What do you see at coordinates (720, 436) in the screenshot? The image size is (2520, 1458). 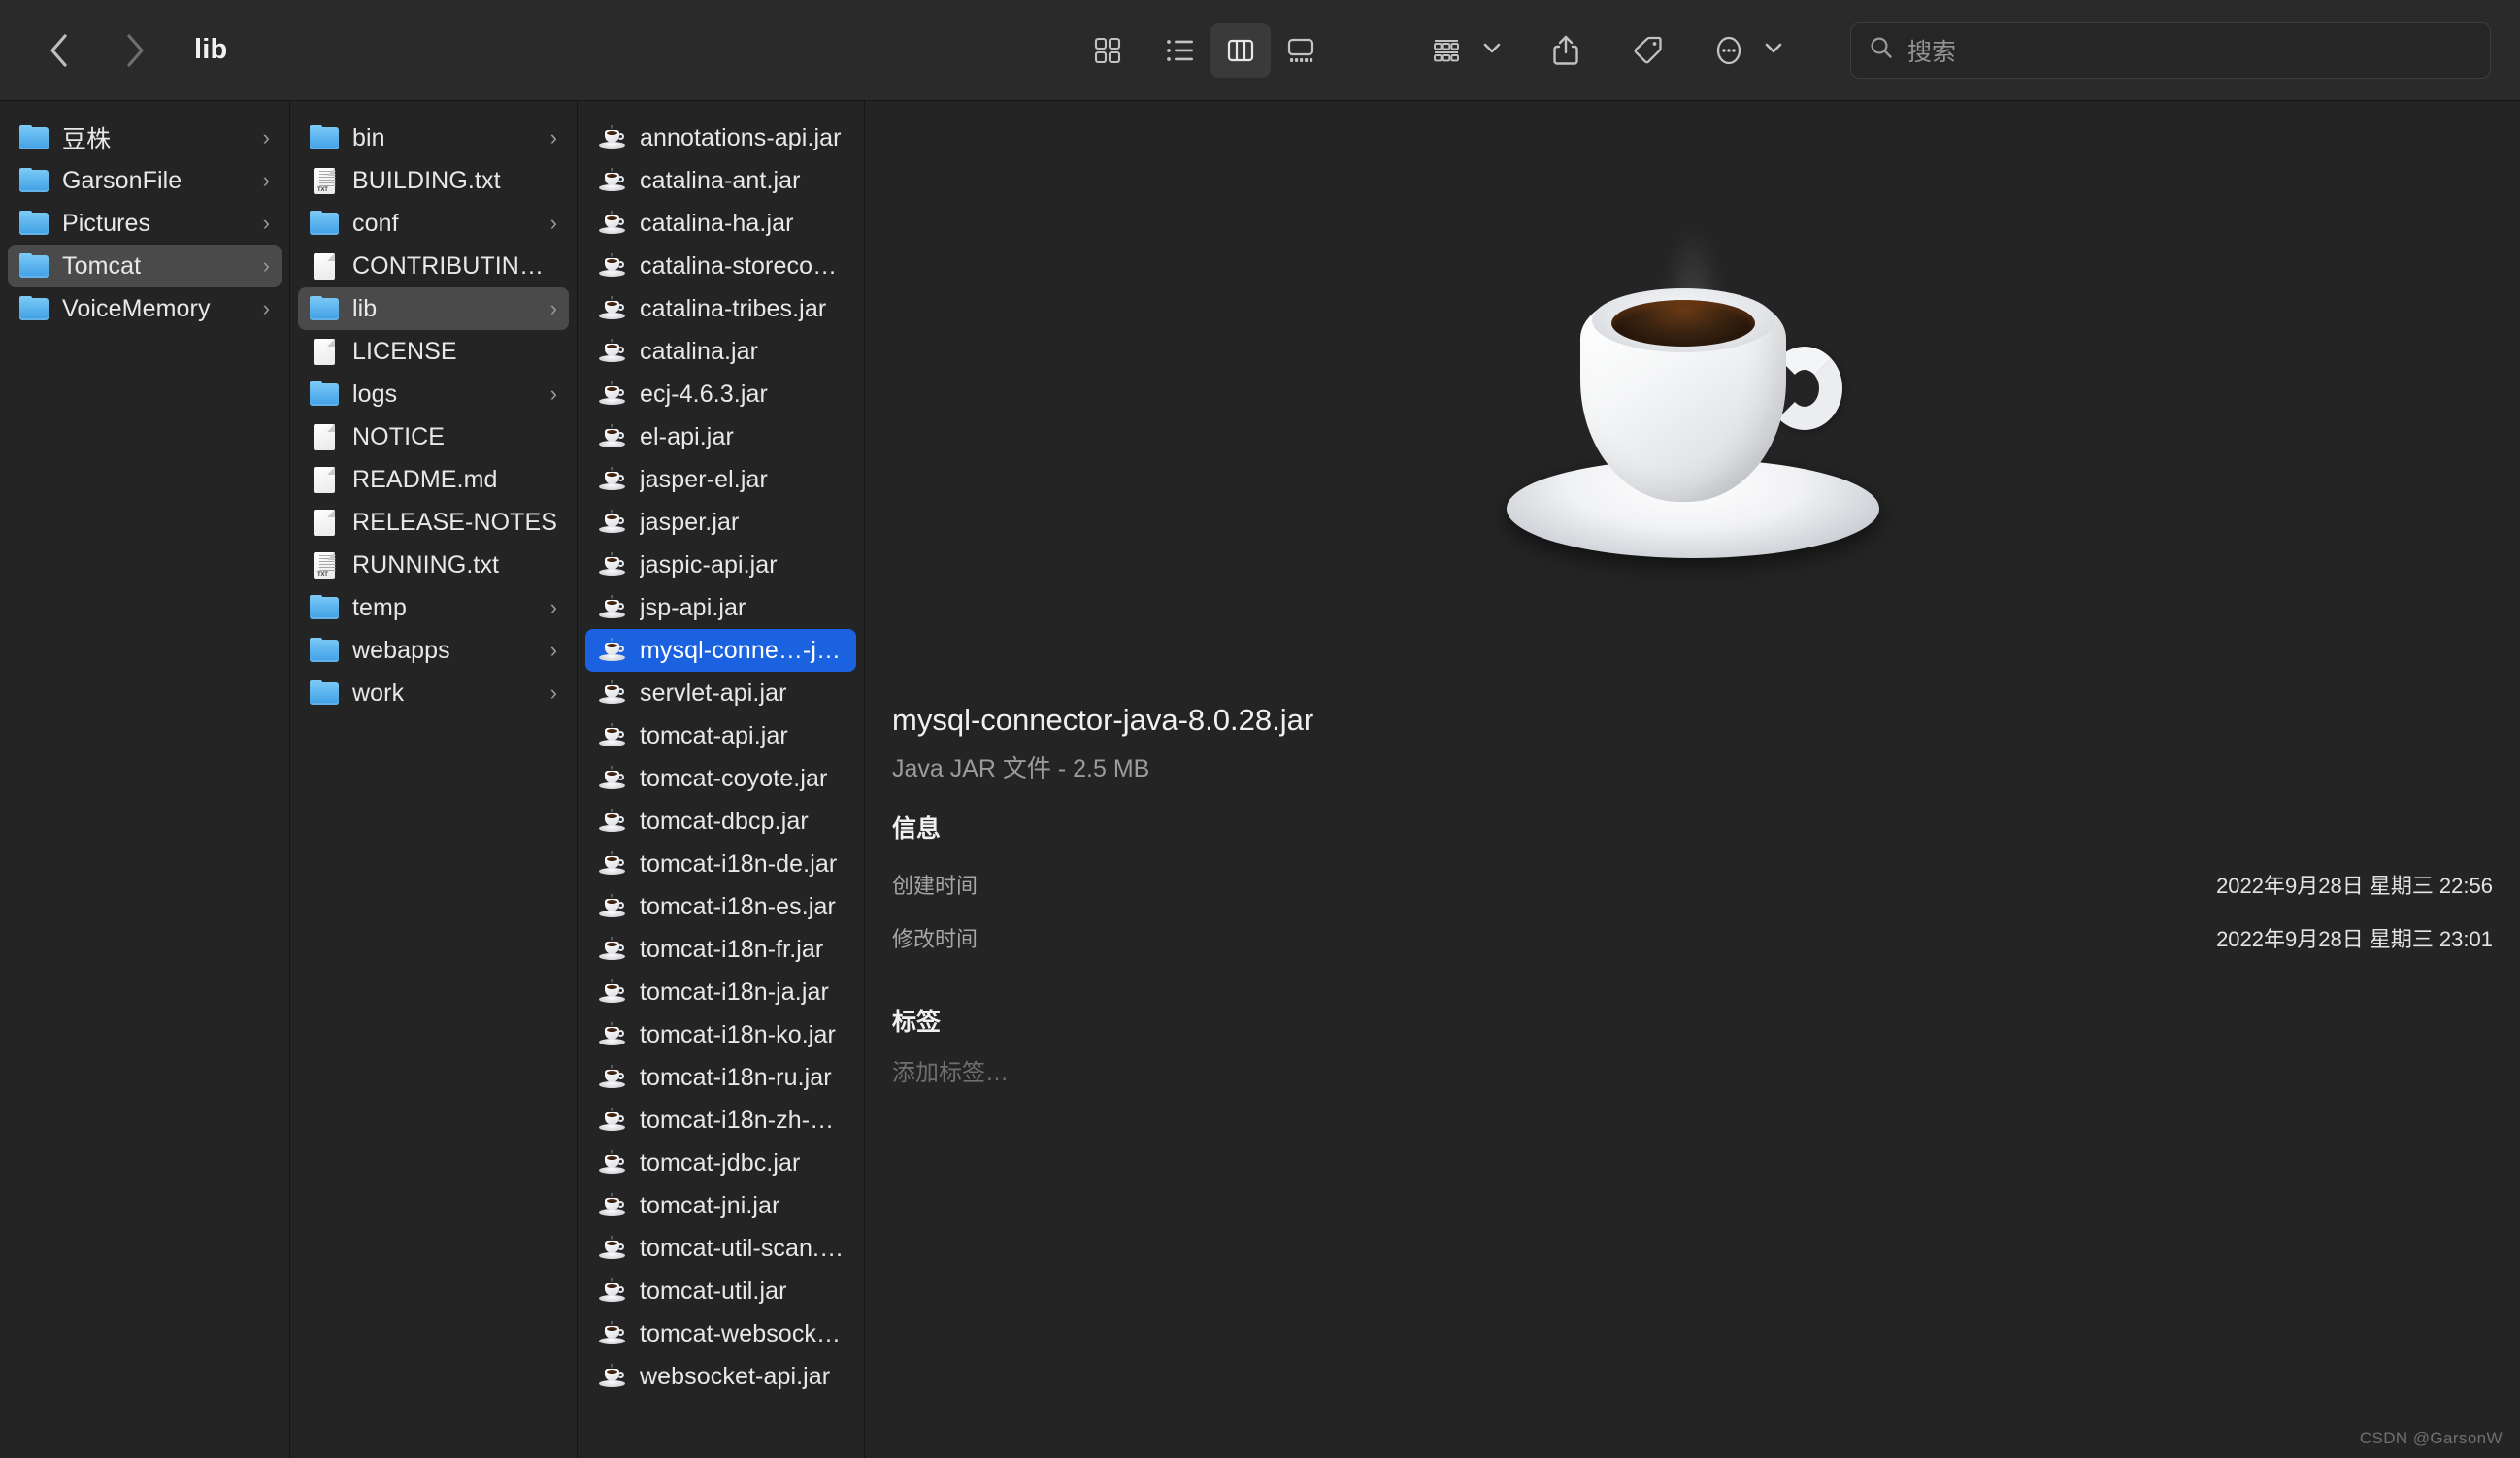 I see `file-row: el-api.jar` at bounding box center [720, 436].